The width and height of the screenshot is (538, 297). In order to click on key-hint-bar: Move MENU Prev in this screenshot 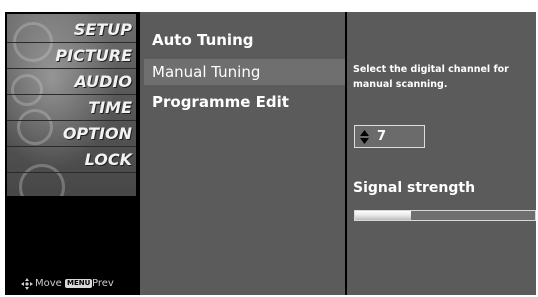, I will do `click(71, 284)`.